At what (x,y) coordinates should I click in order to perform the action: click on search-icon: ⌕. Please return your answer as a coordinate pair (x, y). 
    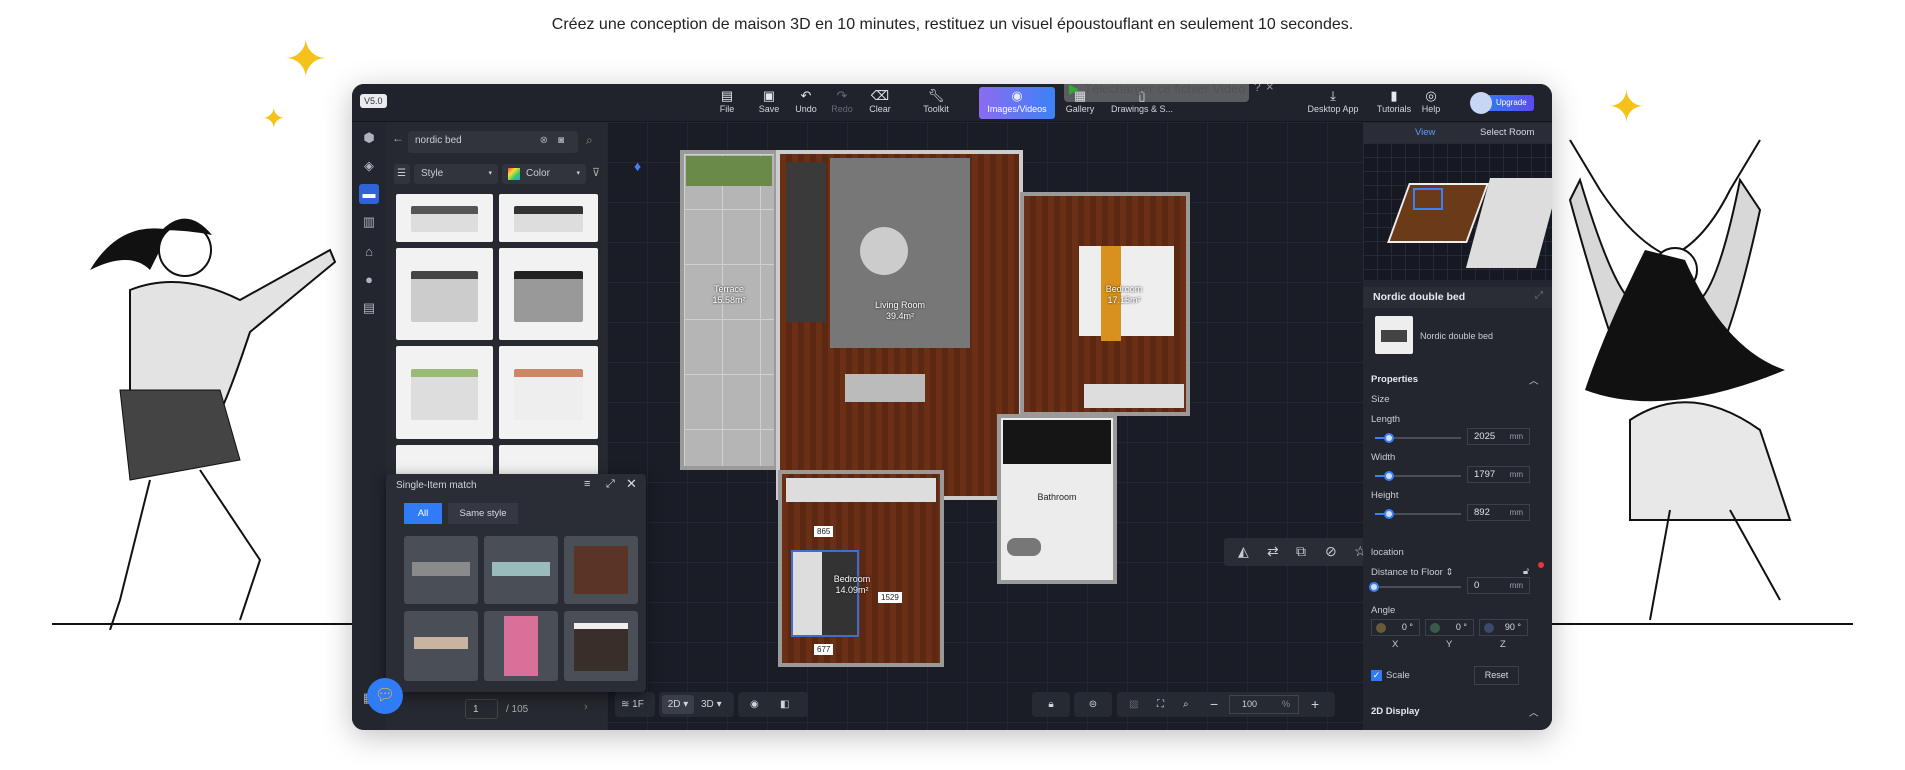
    Looking at the image, I should click on (589, 140).